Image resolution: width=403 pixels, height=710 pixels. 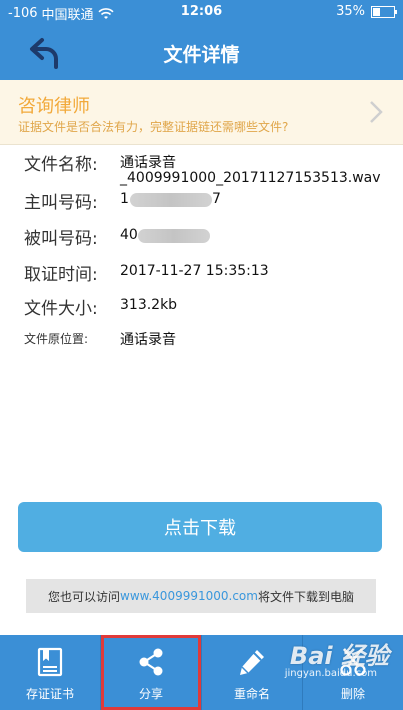 What do you see at coordinates (61, 165) in the screenshot?
I see `file-name-label: 文件名称:` at bounding box center [61, 165].